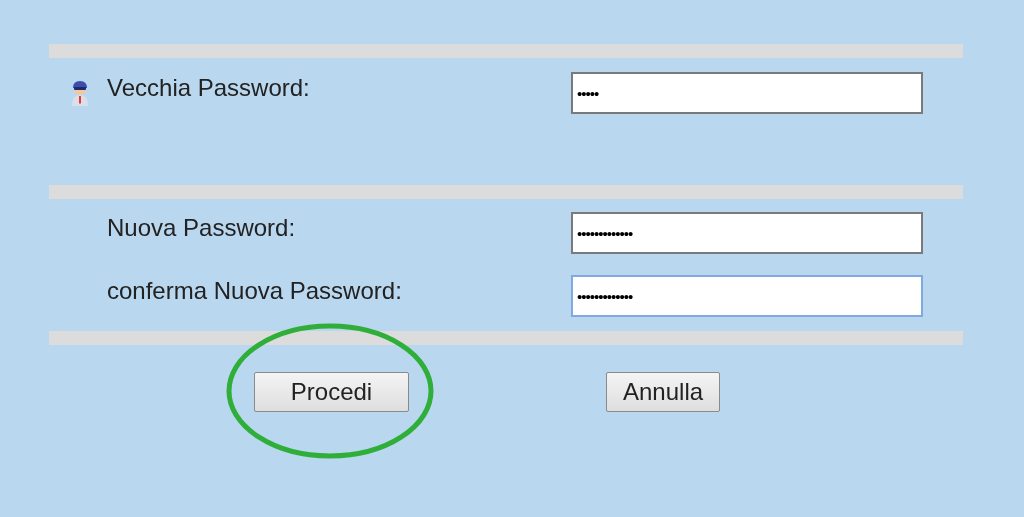  What do you see at coordinates (663, 392) in the screenshot?
I see `cancel-button: Annulla` at bounding box center [663, 392].